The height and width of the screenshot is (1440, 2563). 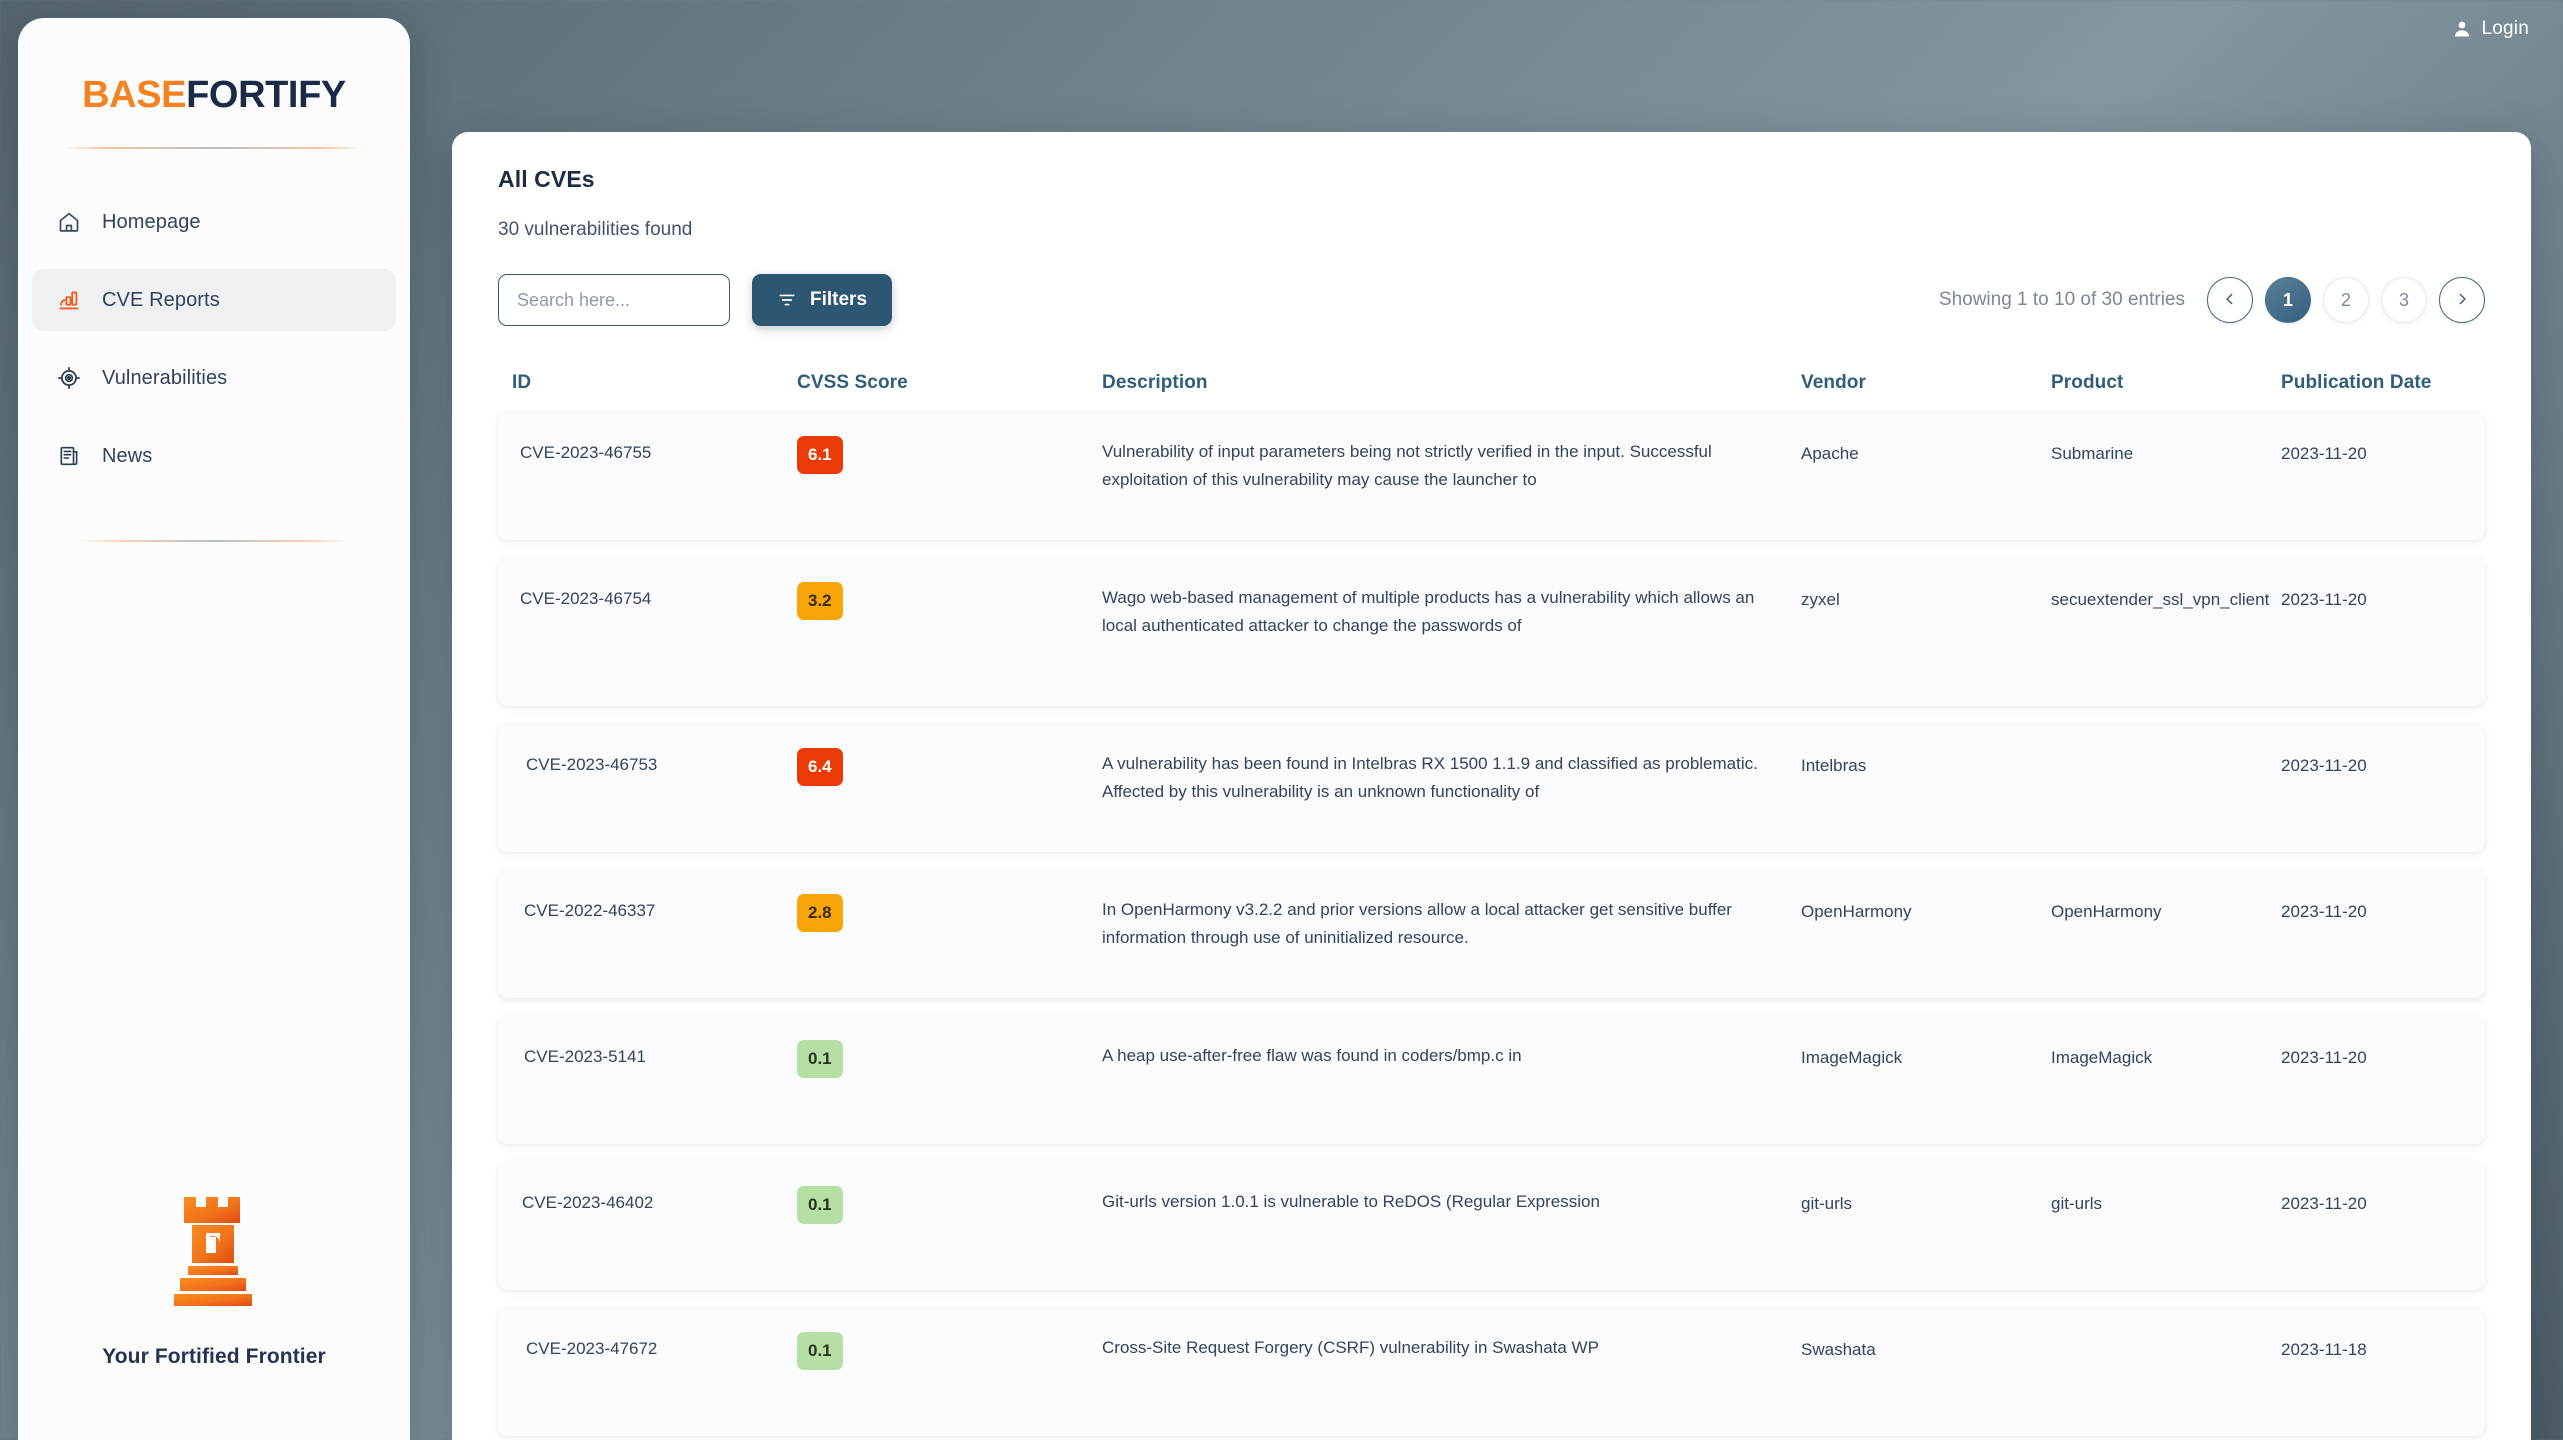 What do you see at coordinates (151, 221) in the screenshot?
I see `sidebar-item-label: Homepage` at bounding box center [151, 221].